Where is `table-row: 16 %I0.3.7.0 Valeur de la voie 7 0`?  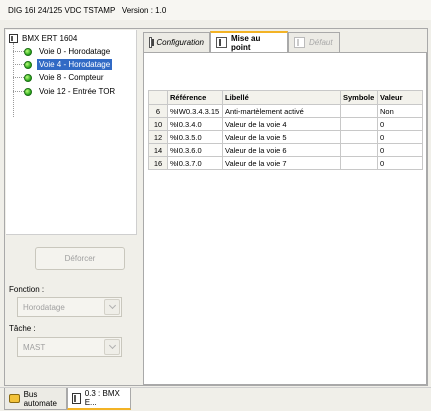
table-row: 16 %I0.3.7.0 Valeur de la voie 7 0 is located at coordinates (285, 163).